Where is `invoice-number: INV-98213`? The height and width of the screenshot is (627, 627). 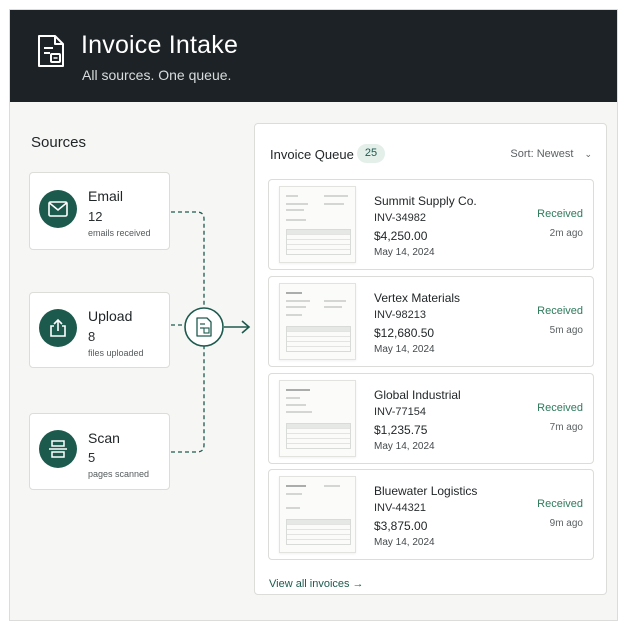
invoice-number: INV-98213 is located at coordinates (400, 315).